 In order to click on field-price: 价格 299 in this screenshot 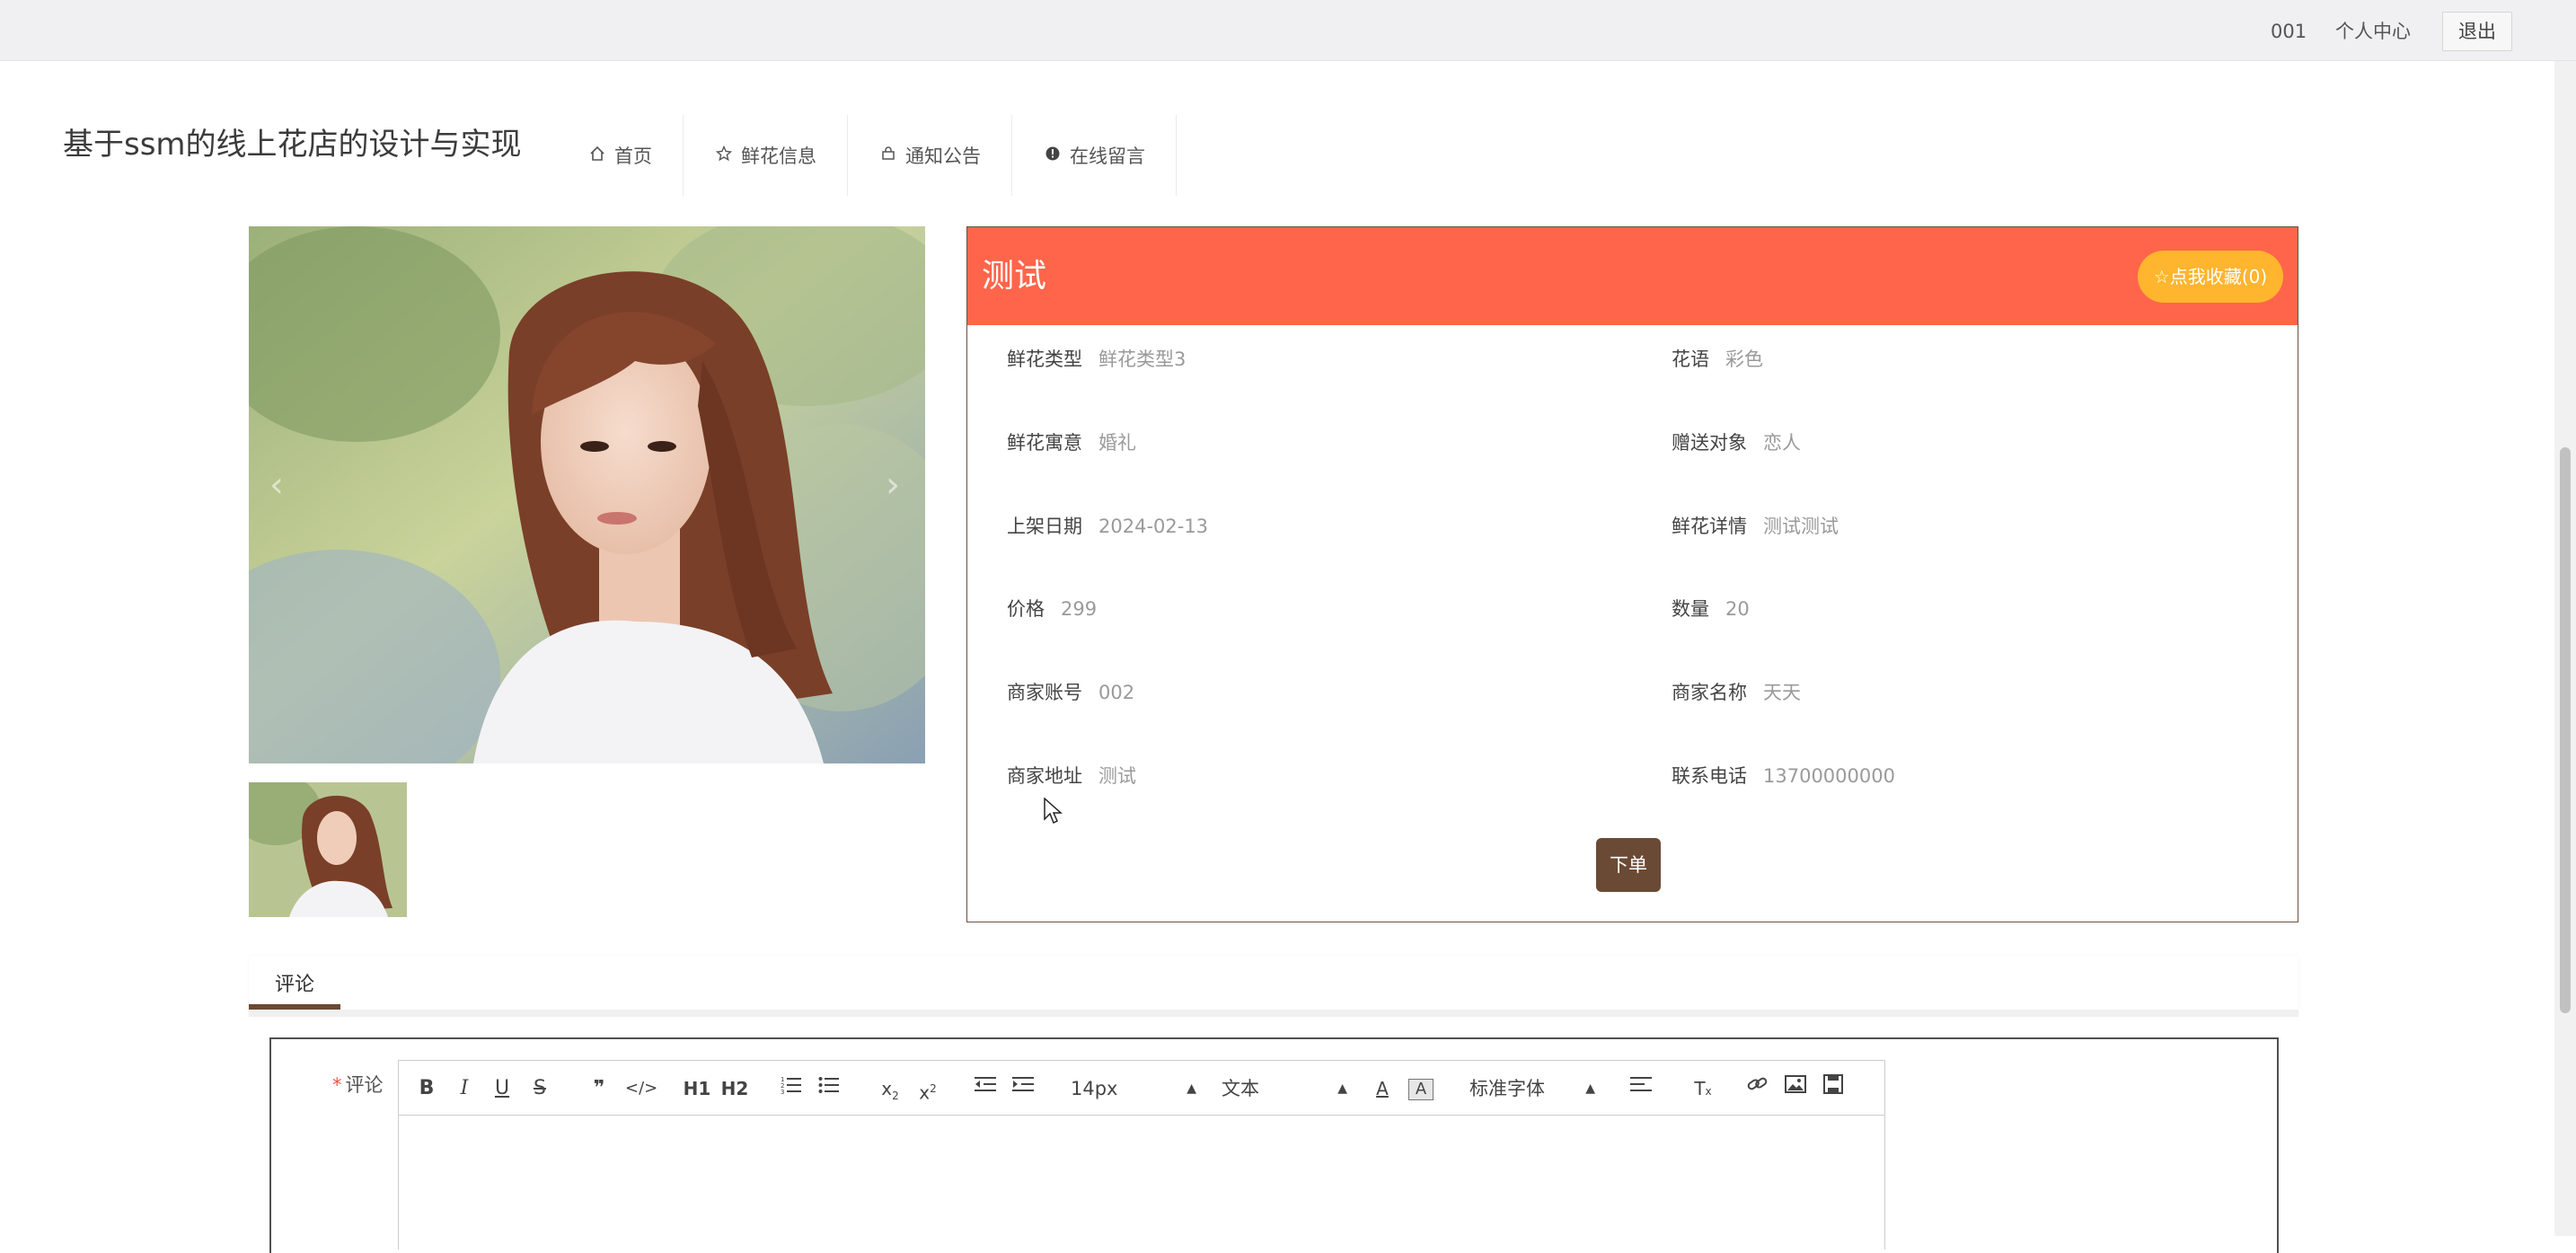, I will do `click(1052, 609)`.